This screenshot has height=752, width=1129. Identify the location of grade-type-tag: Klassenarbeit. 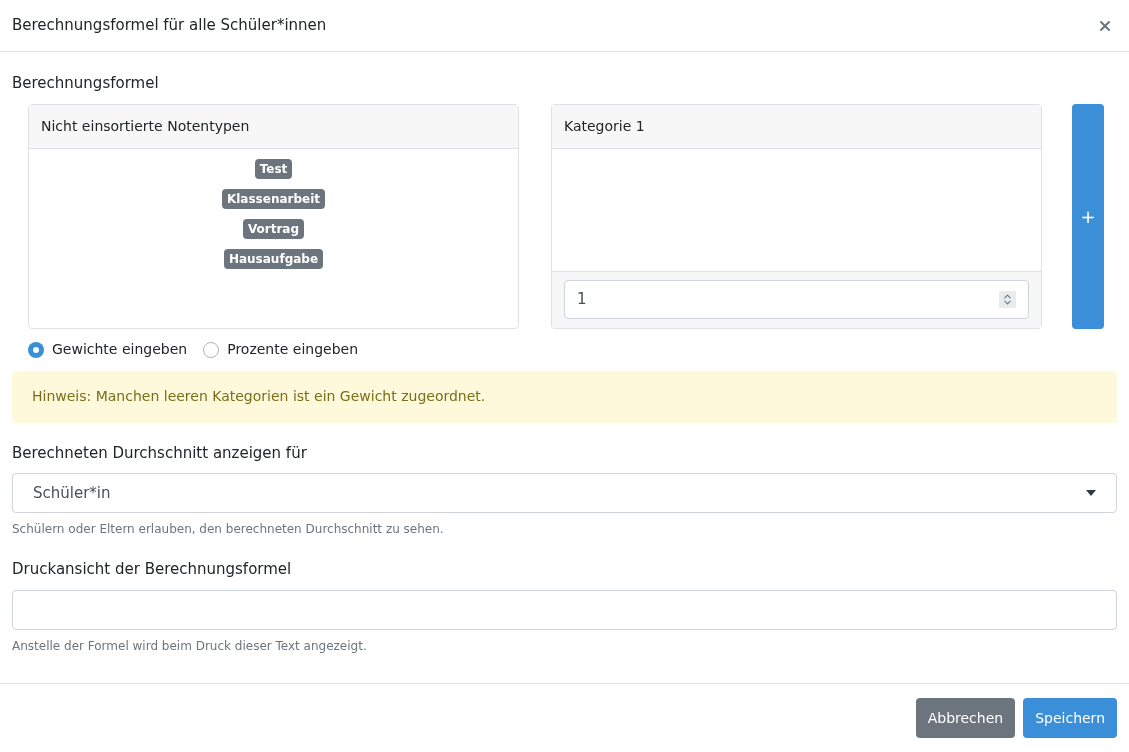
(273, 198).